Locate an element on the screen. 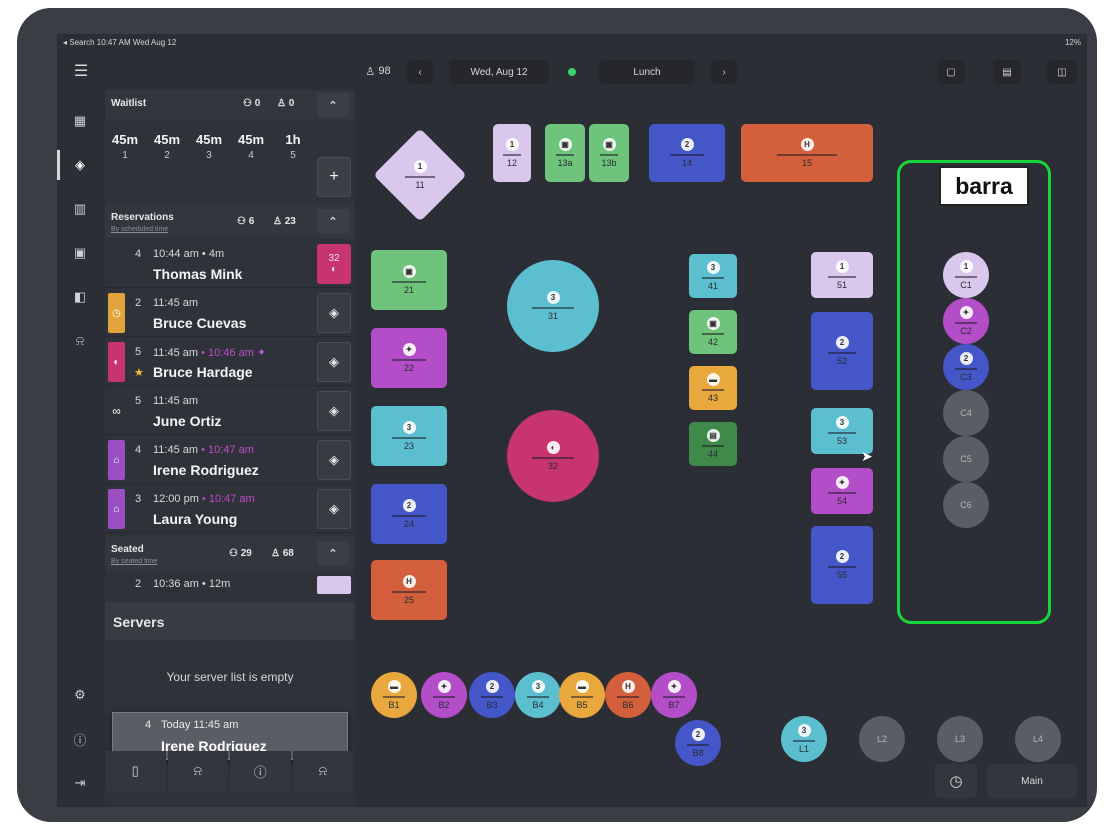 The width and height of the screenshot is (1104, 831). list-view-button: ▢ is located at coordinates (951, 72).